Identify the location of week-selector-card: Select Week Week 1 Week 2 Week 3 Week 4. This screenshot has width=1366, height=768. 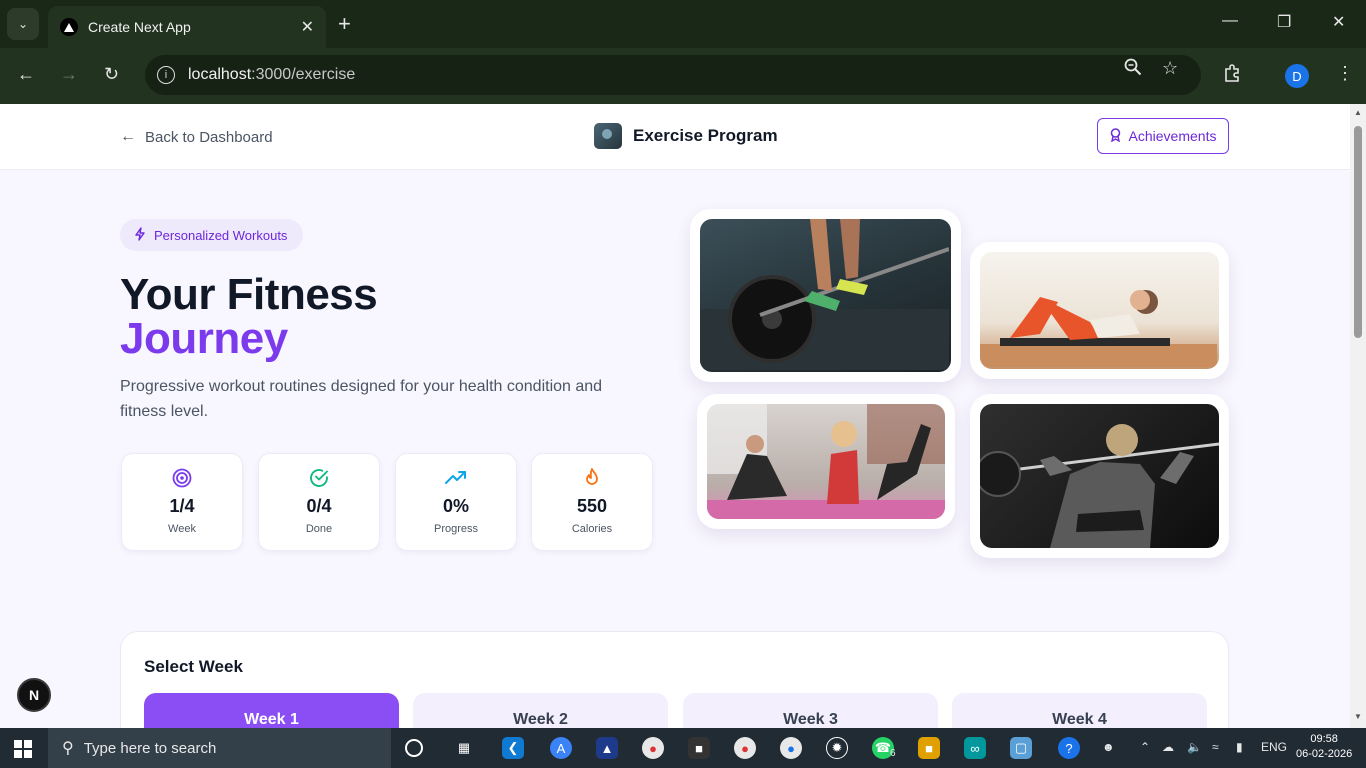
(674, 679).